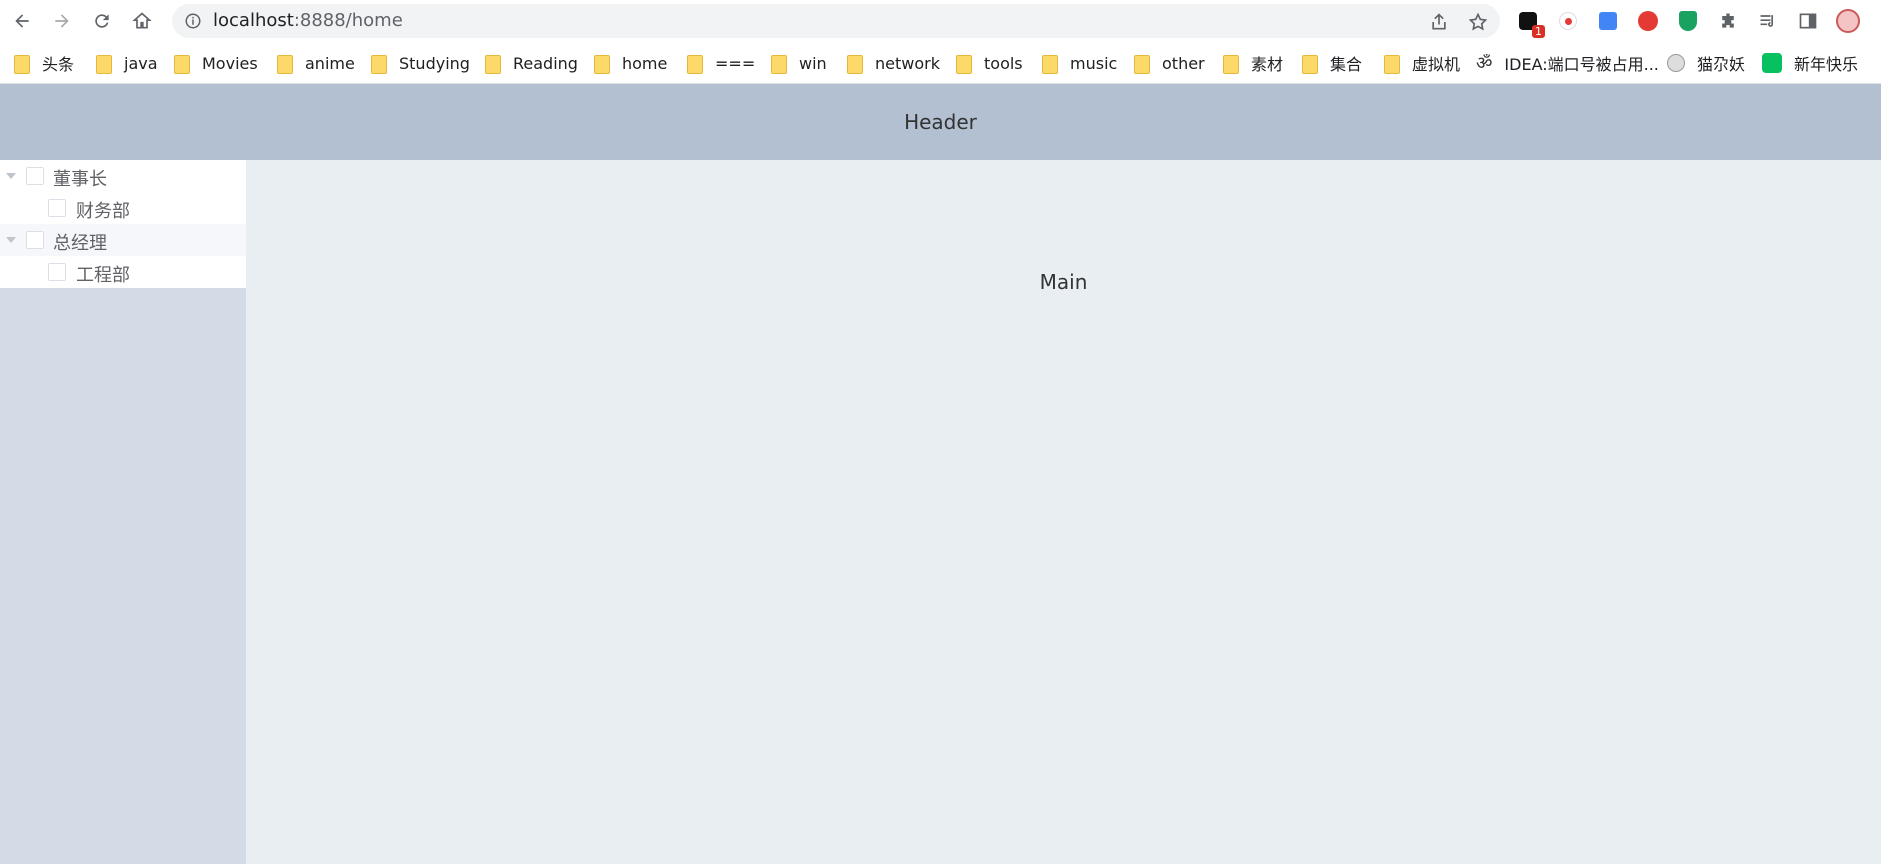  Describe the element at coordinates (330, 63) in the screenshot. I see `bookmark-label: anime` at that location.